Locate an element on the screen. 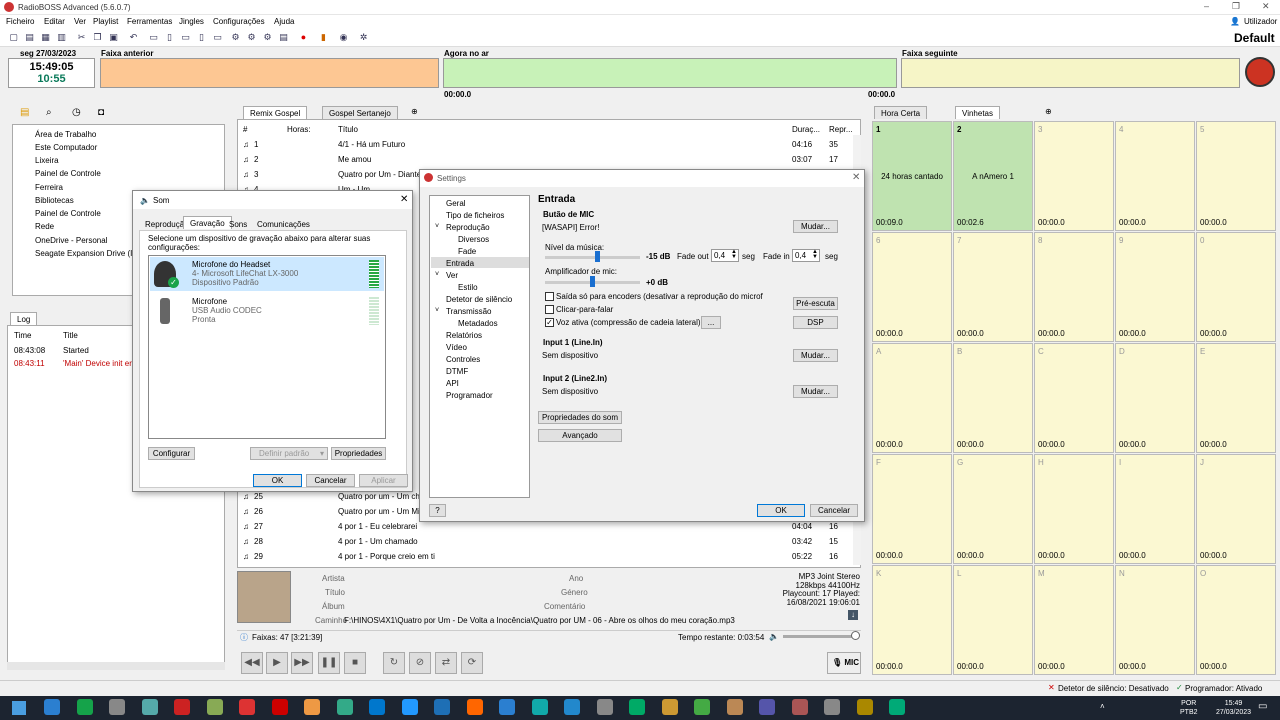 This screenshot has width=1280, height=720. language-indicator: POR PTB2 is located at coordinates (1189, 708).